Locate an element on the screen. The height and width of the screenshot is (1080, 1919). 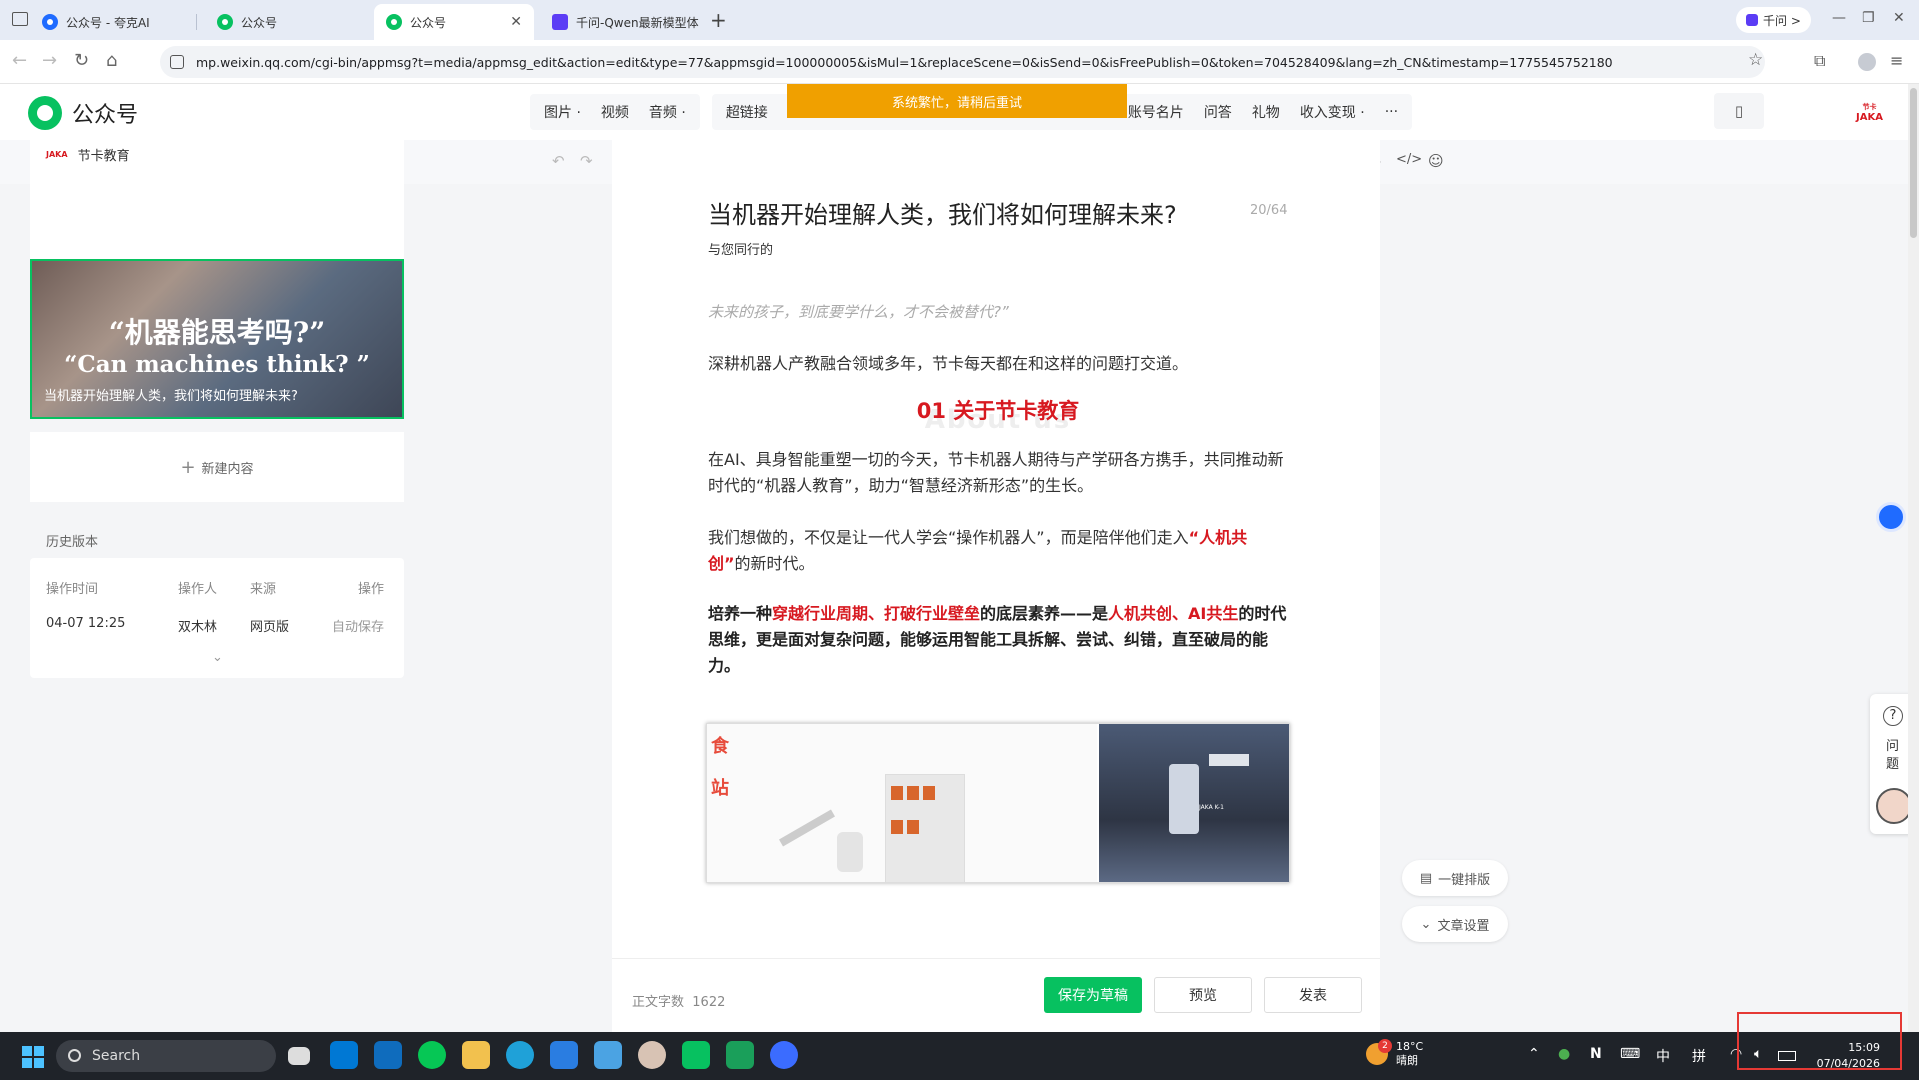
avatar-app-icon is located at coordinates (652, 1055).